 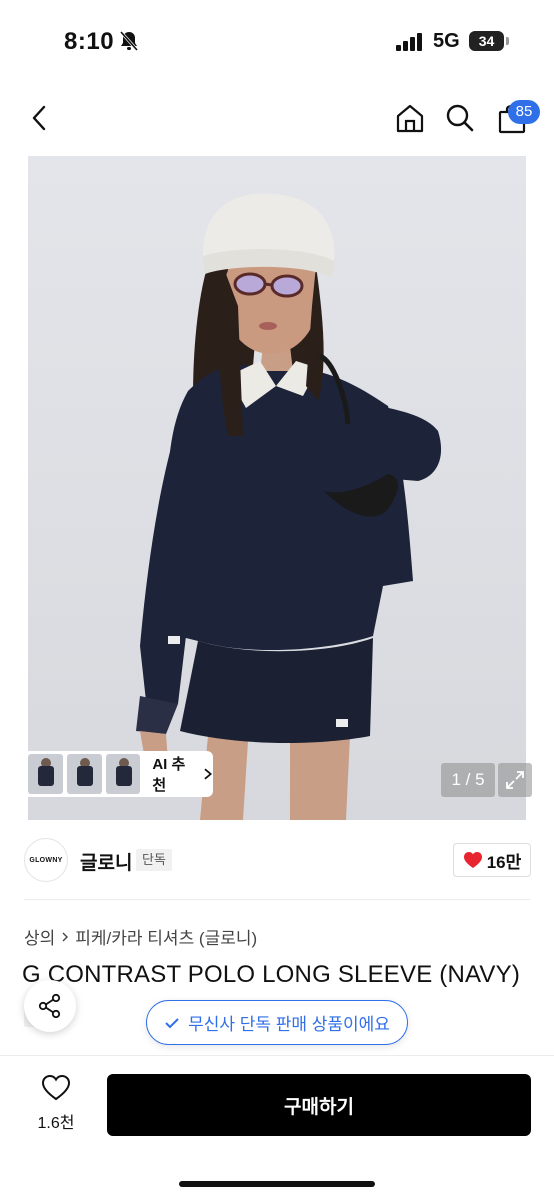 What do you see at coordinates (271, 974) in the screenshot?
I see `product-title: G CONTRAST POLO LONG SLEEVE (NAVY)` at bounding box center [271, 974].